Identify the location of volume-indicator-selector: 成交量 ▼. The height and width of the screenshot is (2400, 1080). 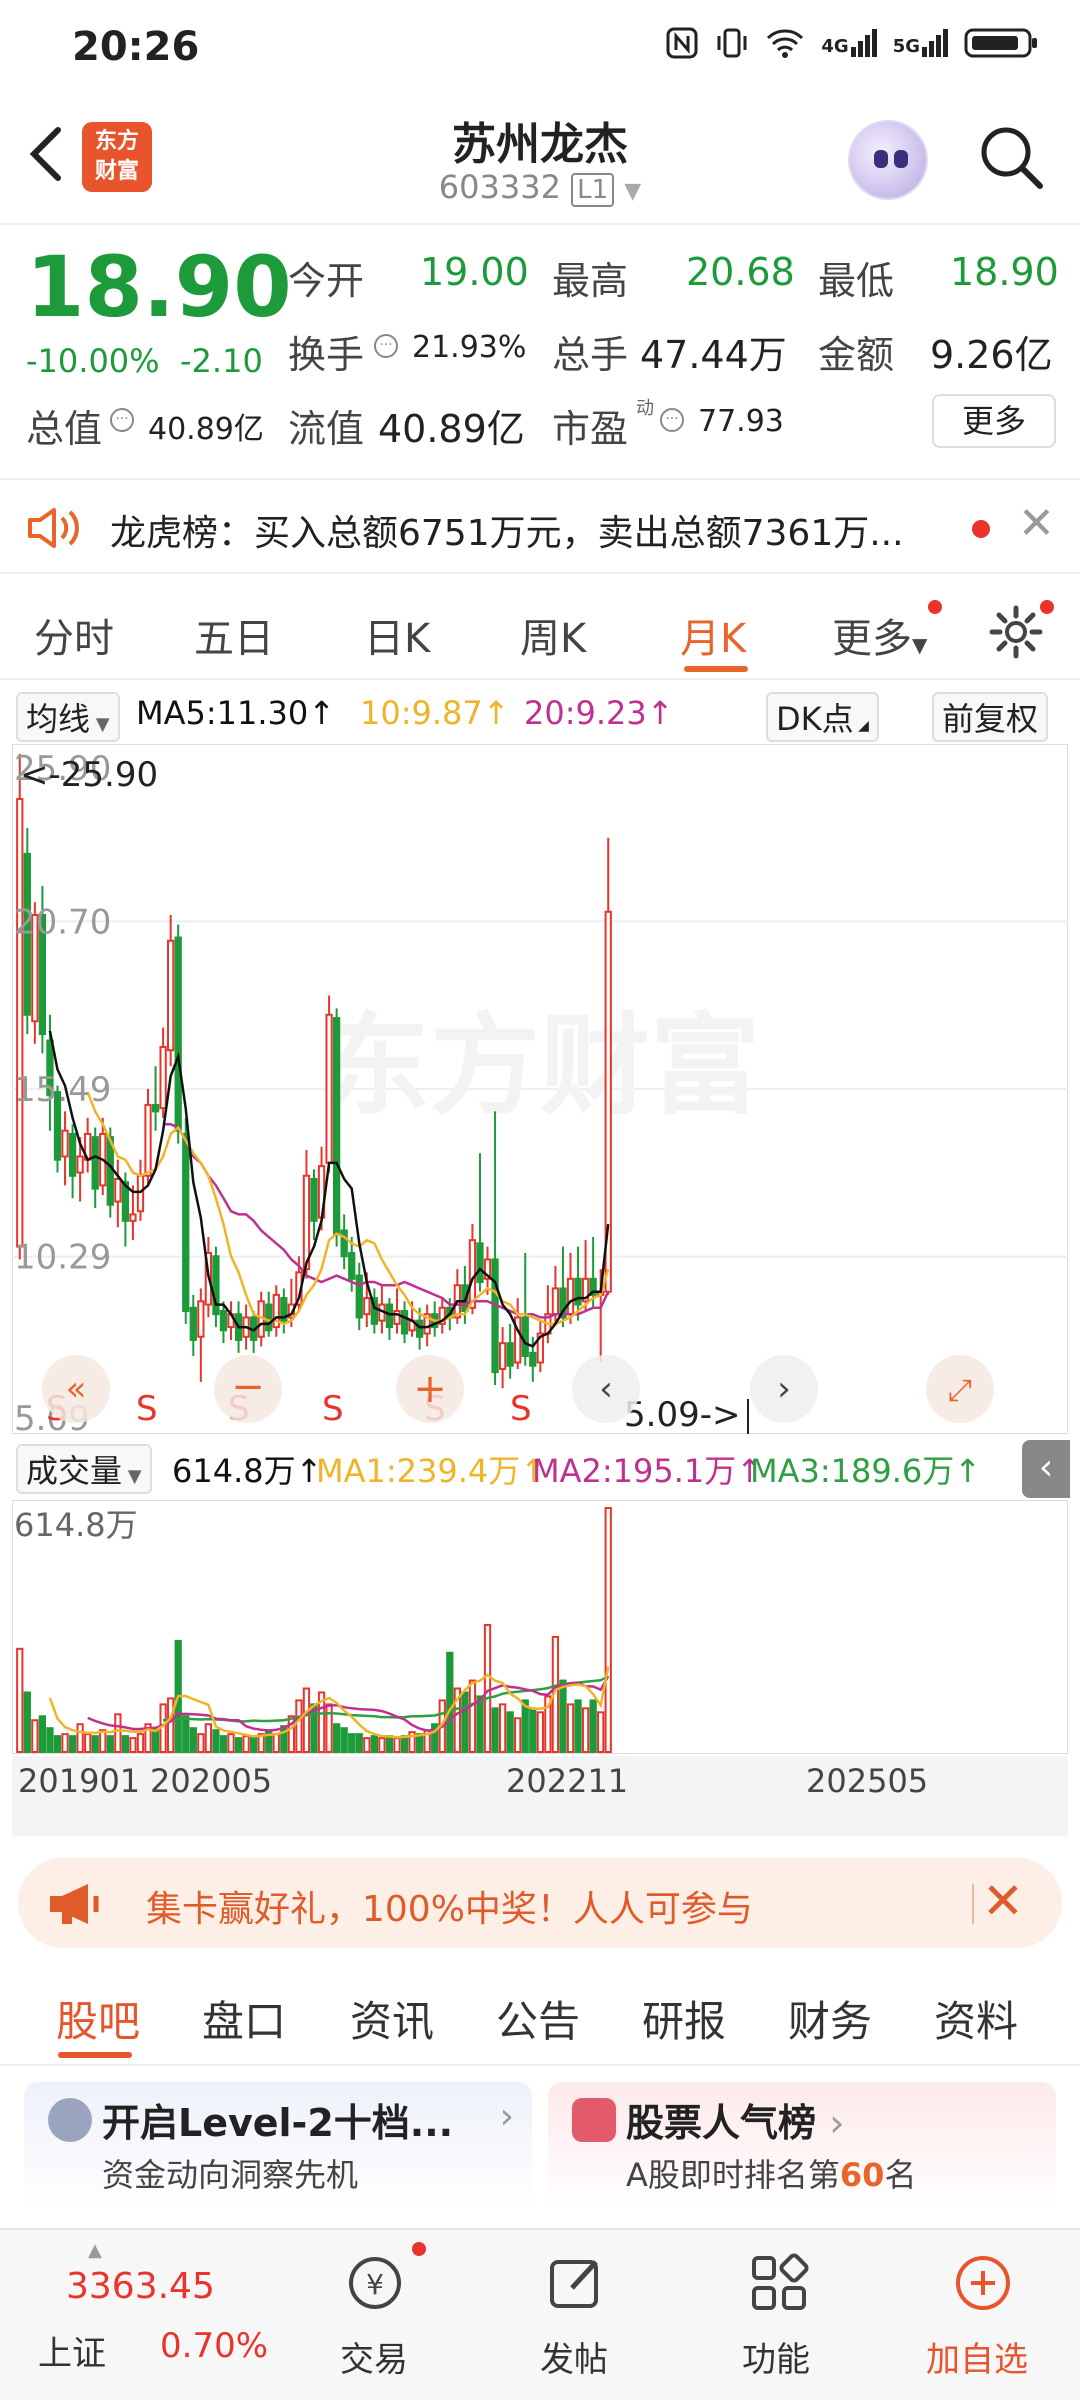
(84, 1469).